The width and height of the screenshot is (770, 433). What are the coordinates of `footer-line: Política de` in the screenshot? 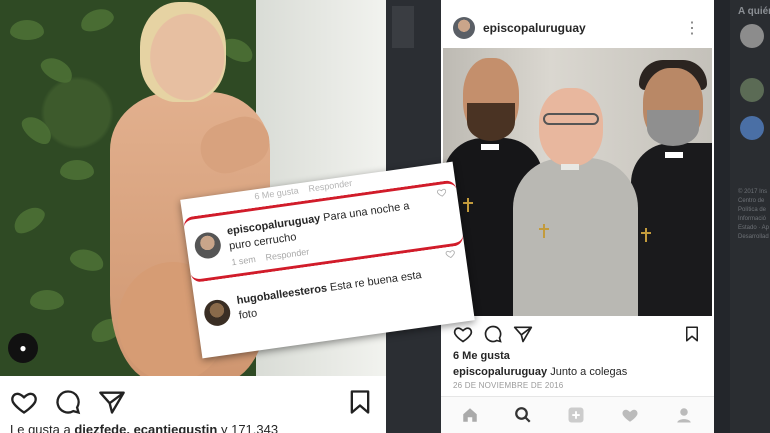 It's located at (752, 210).